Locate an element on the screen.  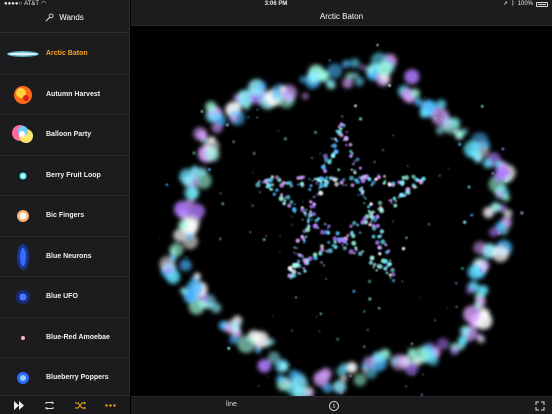
battery-percent: 100% is located at coordinates (525, 4).